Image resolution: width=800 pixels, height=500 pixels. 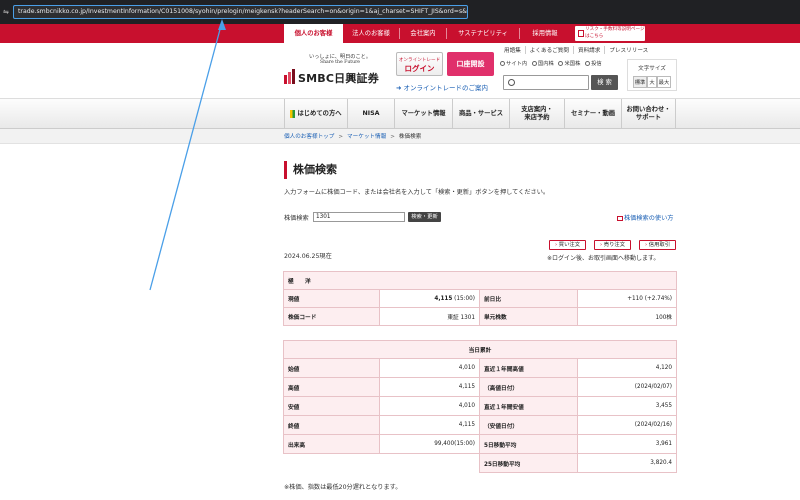 What do you see at coordinates (627, 425) in the screenshot?
I see `cell-value: (2024/02/16)` at bounding box center [627, 425].